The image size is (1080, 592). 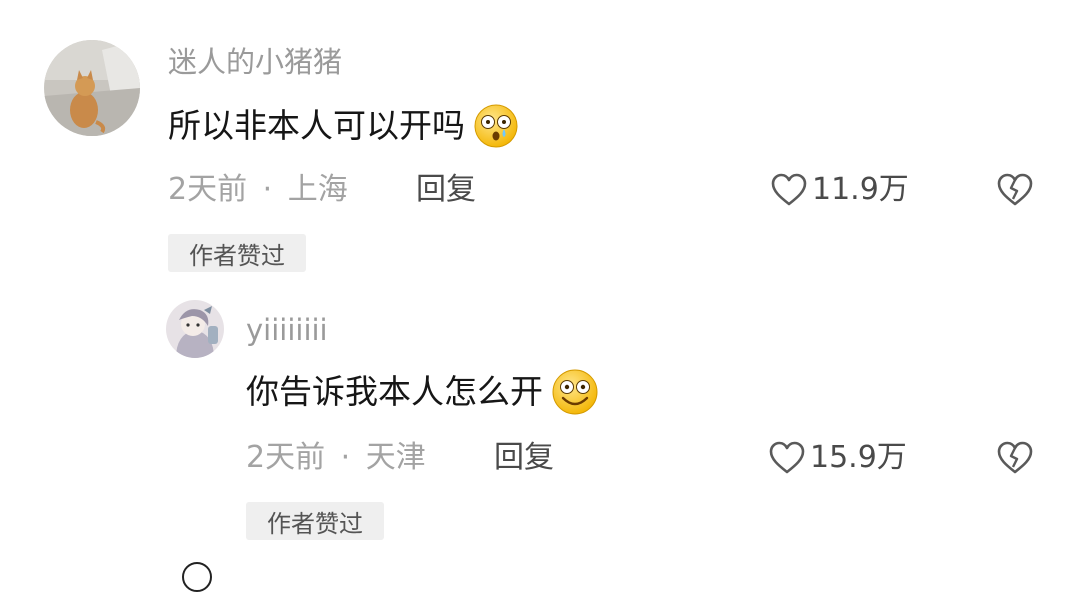 I want to click on reply-time: 2天前, so click(x=286, y=457).